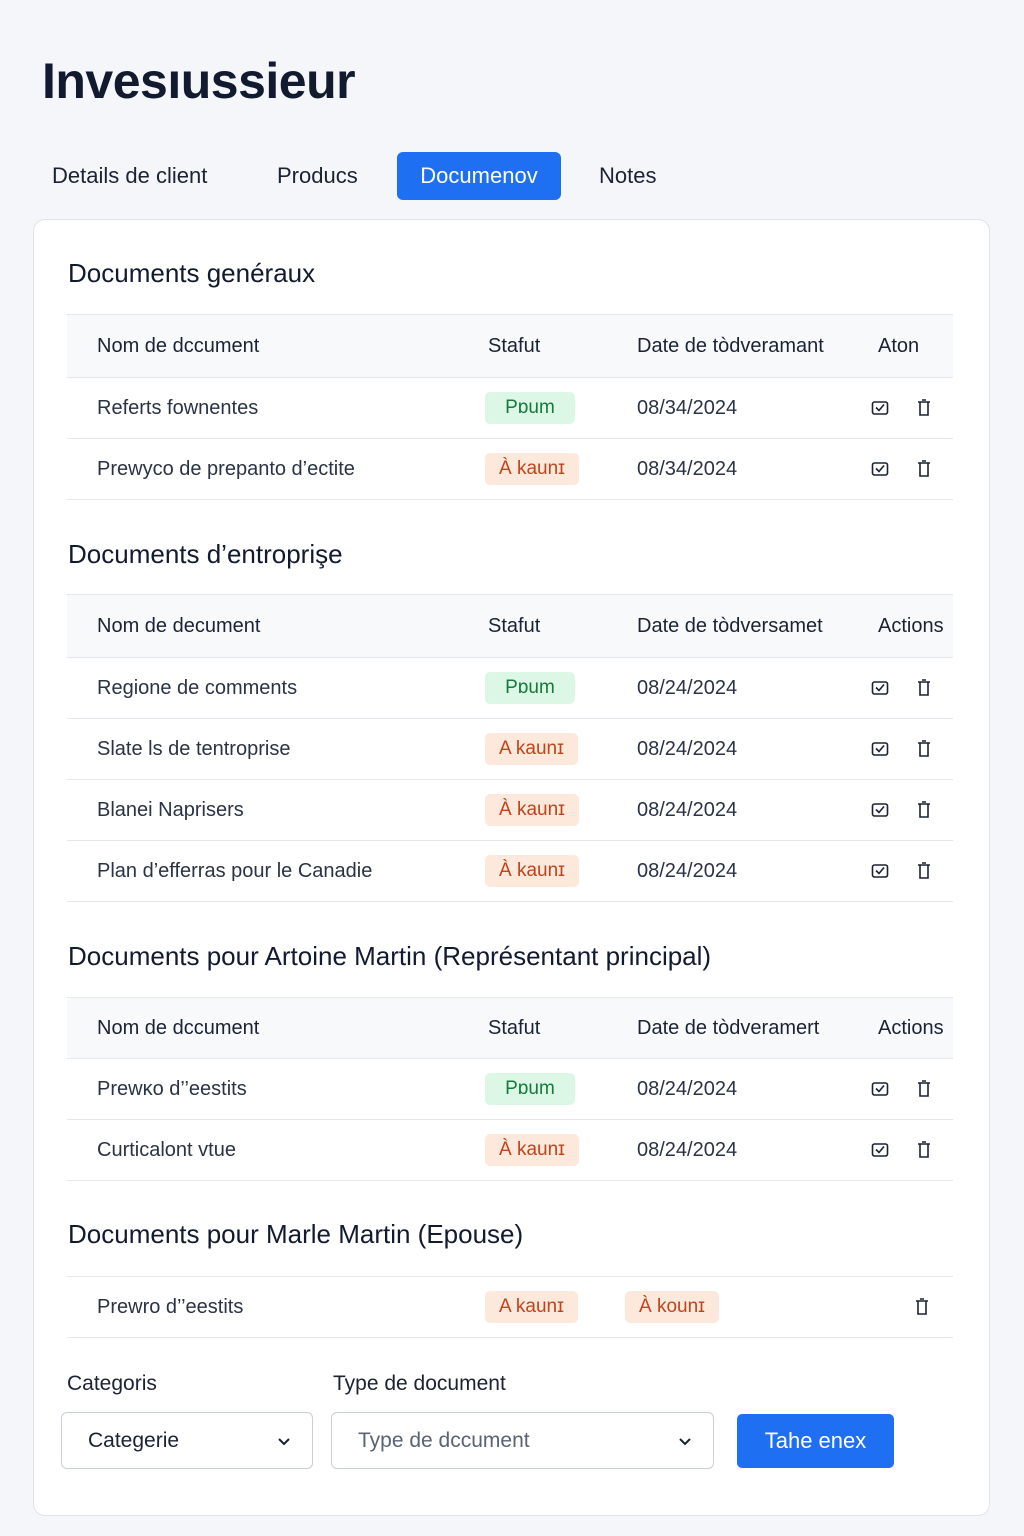  Describe the element at coordinates (296, 1234) in the screenshot. I see `section-title-spouse: Documents pour Marle Martin (Epouse)` at that location.